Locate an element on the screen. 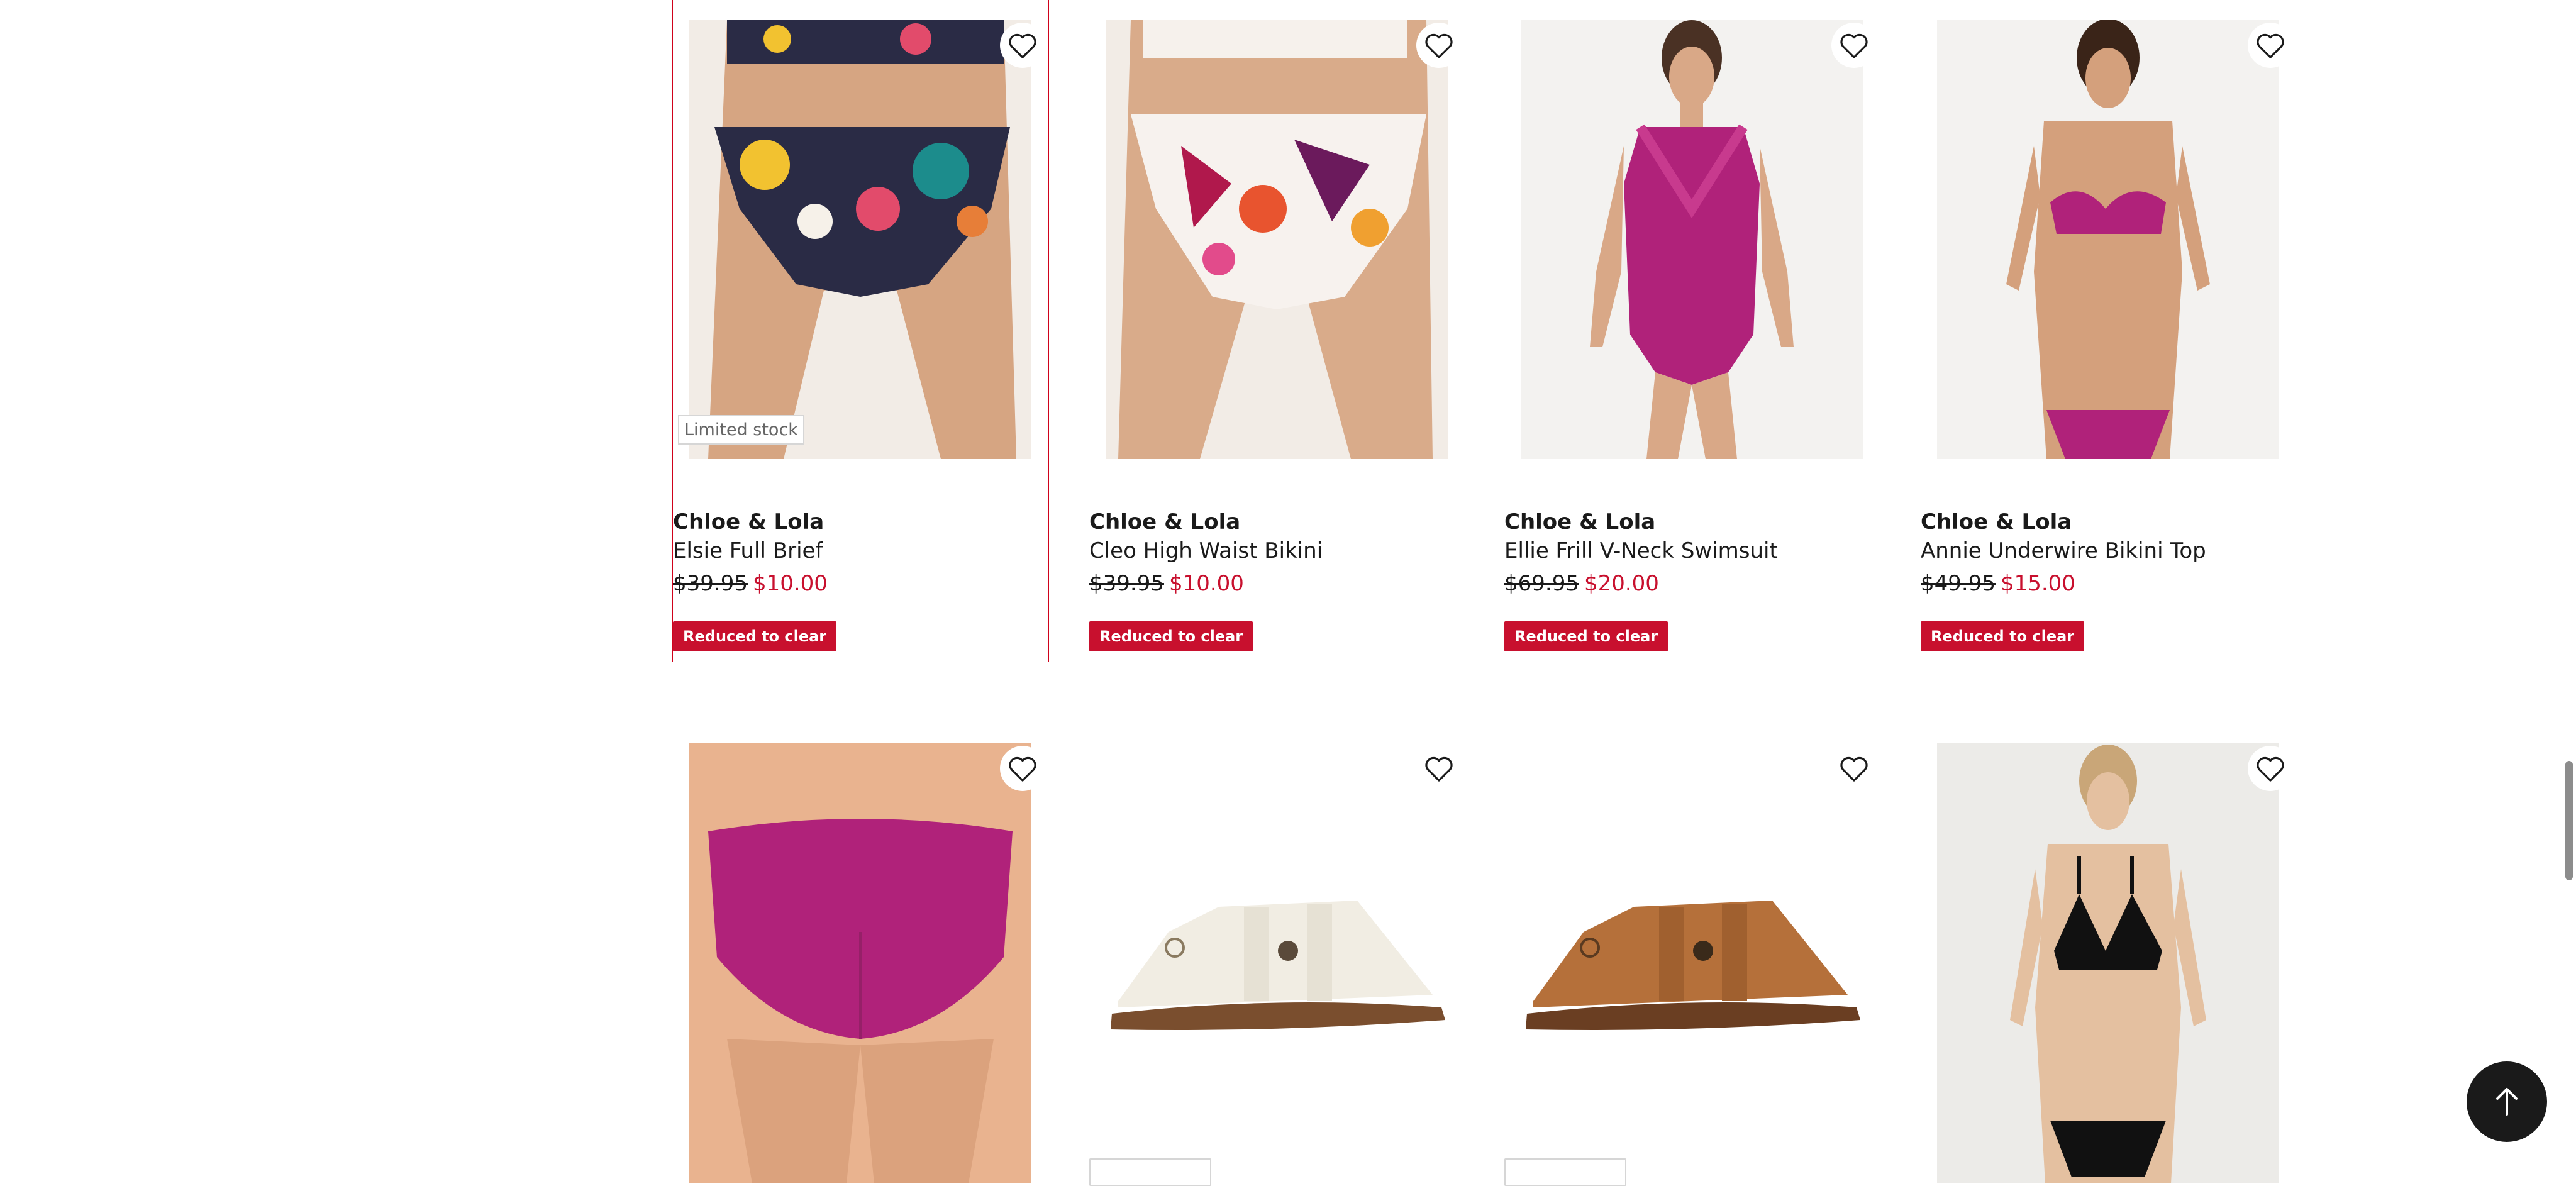 The height and width of the screenshot is (1186, 2576). scrollbar-thumb is located at coordinates (2569, 821).